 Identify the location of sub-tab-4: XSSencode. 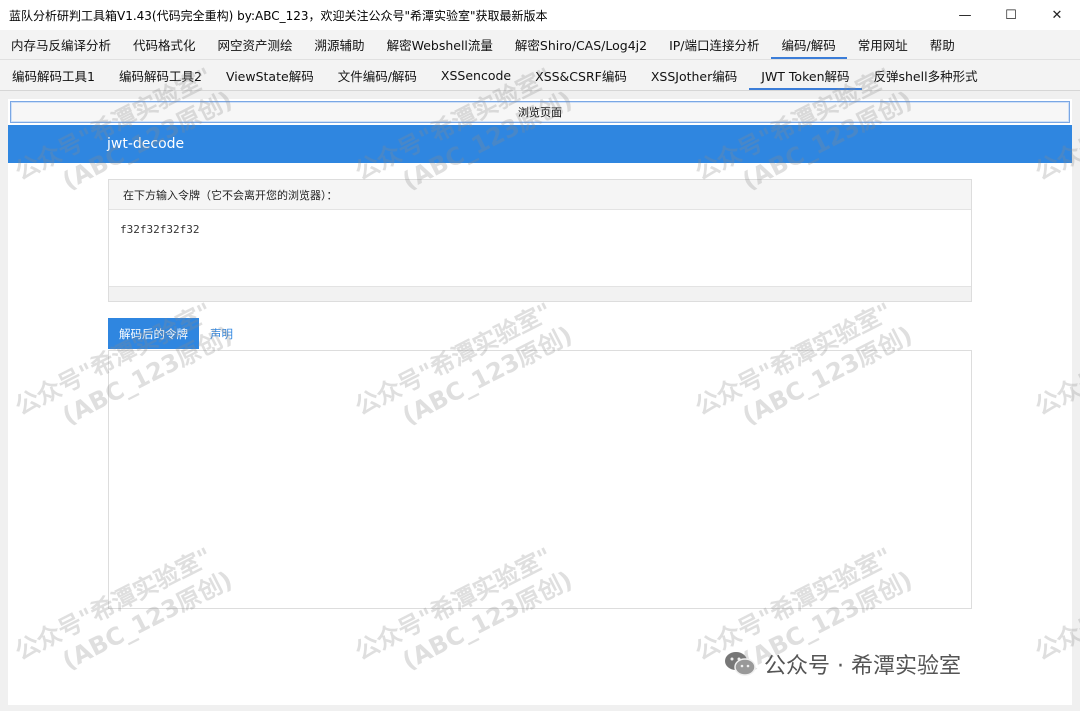
(476, 75).